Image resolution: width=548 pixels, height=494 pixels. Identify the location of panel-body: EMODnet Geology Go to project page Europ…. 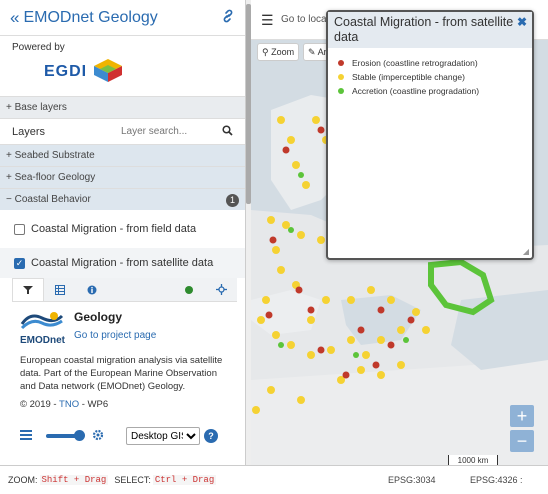
(124, 374).